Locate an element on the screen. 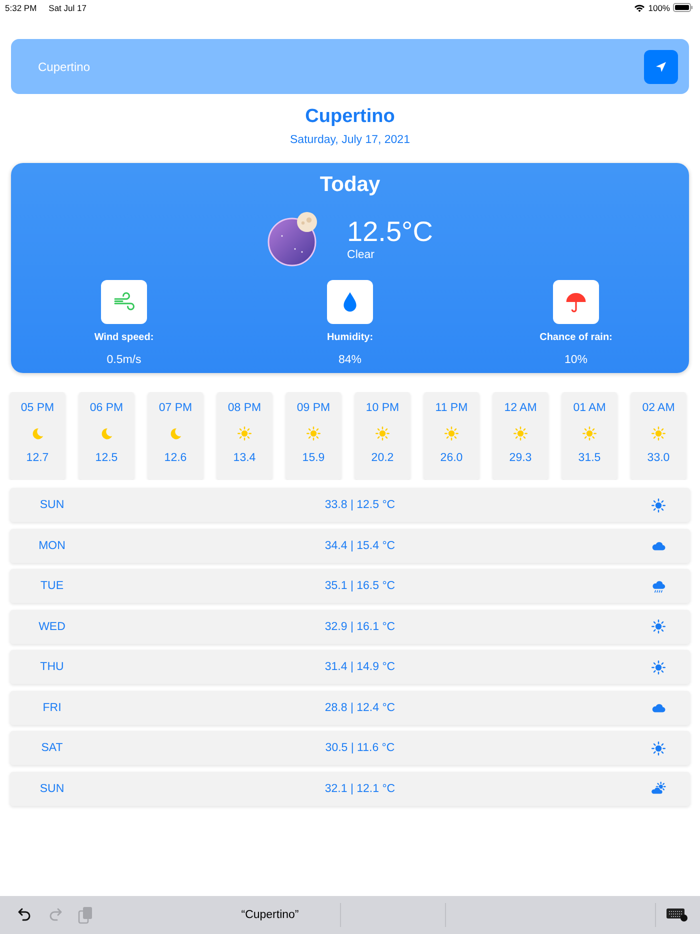 The width and height of the screenshot is (700, 934). temperature: 12.5°C is located at coordinates (390, 232).